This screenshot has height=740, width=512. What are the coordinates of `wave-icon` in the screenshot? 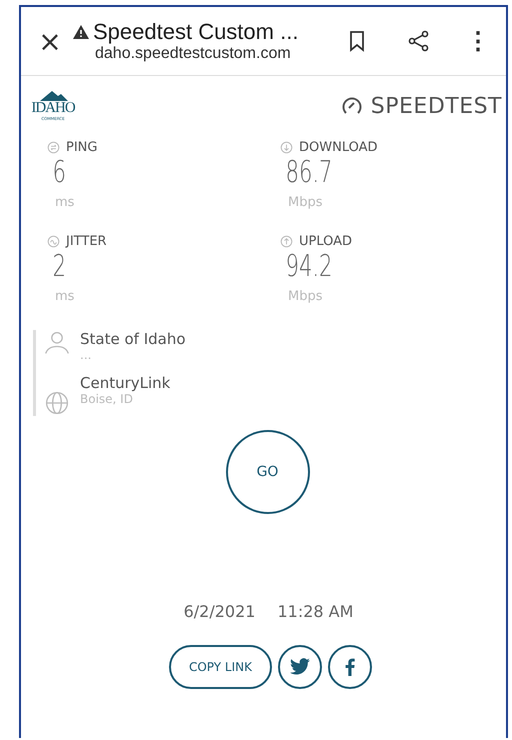 It's located at (53, 241).